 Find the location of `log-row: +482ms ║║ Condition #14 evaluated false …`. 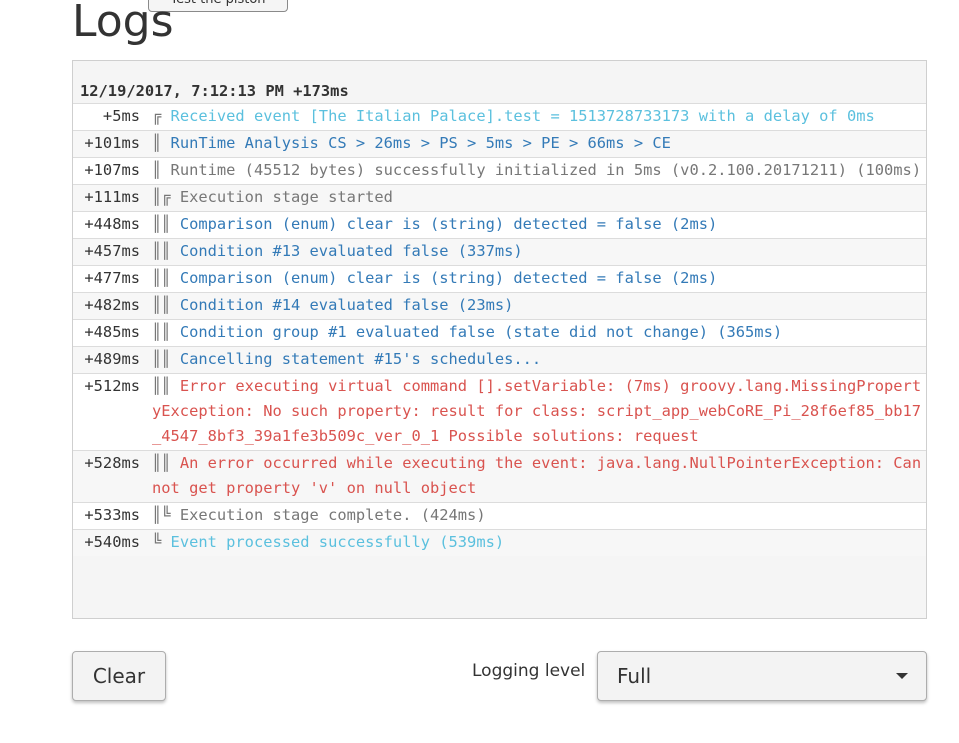

log-row: +482ms ║║ Condition #14 evaluated false … is located at coordinates (499, 305).